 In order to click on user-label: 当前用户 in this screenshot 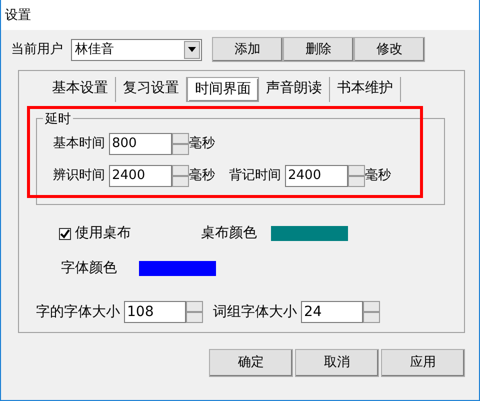, I will do `click(37, 49)`.